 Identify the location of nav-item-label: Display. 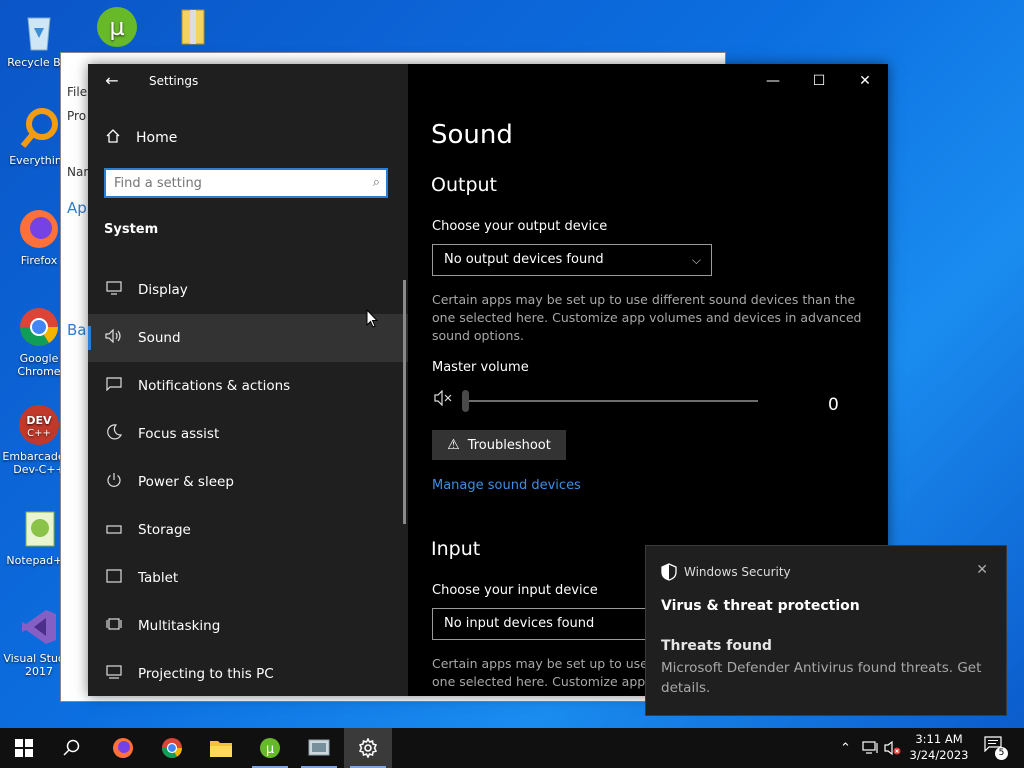
(163, 290).